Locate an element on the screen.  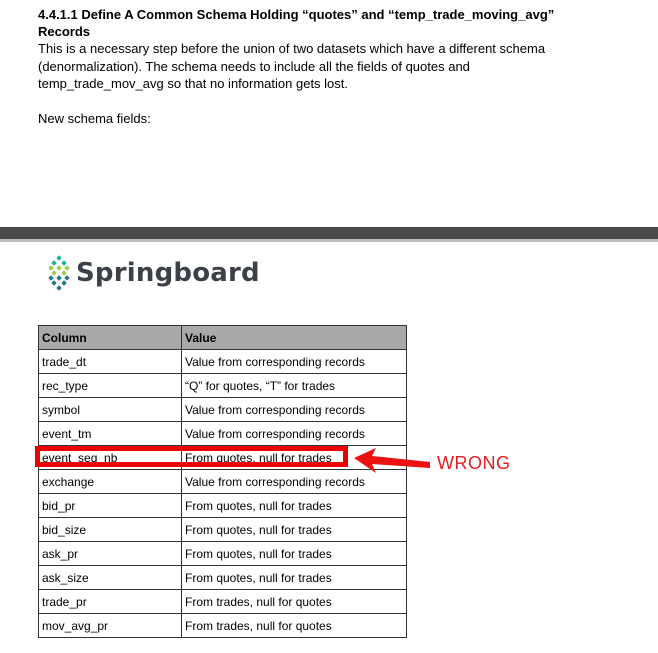
table-row: ask_size From quotes, null for trades is located at coordinates (222, 577).